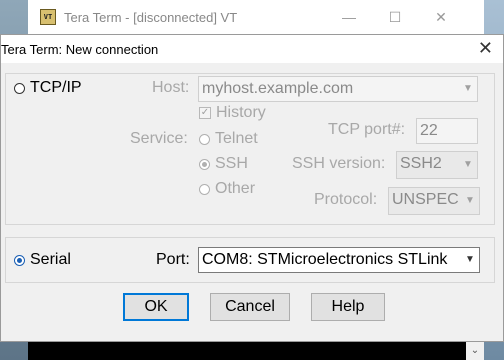 Image resolution: width=504 pixels, height=360 pixels. I want to click on port-select: COM8: STMicroelectronics STLink ▼, so click(339, 260).